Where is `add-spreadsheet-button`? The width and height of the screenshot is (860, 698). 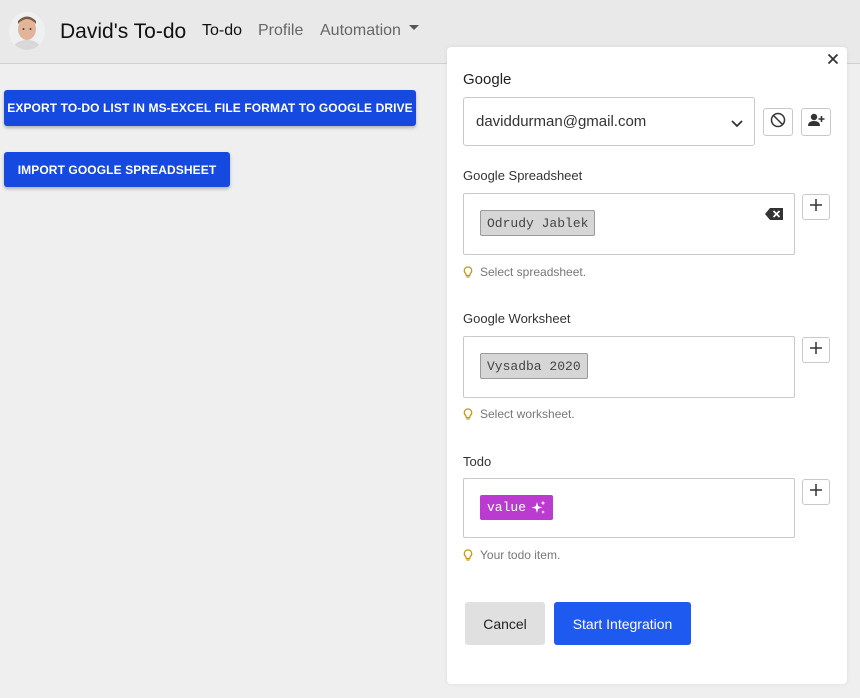 add-spreadsheet-button is located at coordinates (816, 207).